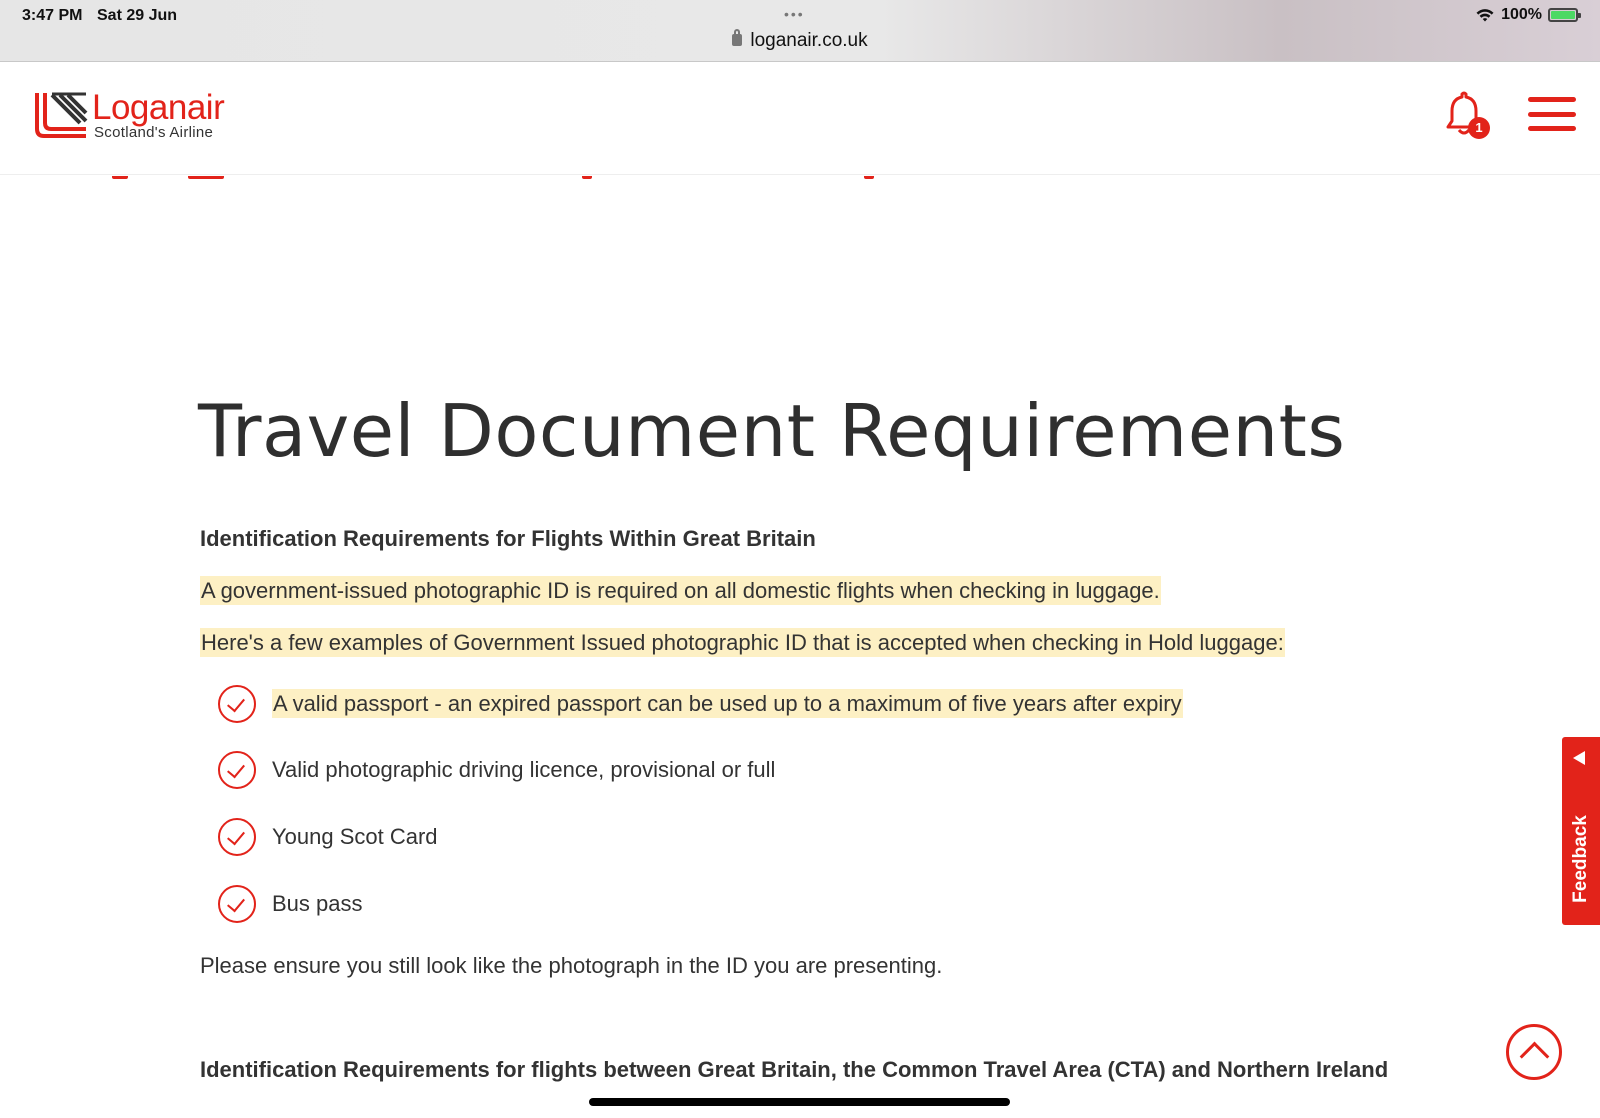  I want to click on status-right: 100%, so click(1528, 15).